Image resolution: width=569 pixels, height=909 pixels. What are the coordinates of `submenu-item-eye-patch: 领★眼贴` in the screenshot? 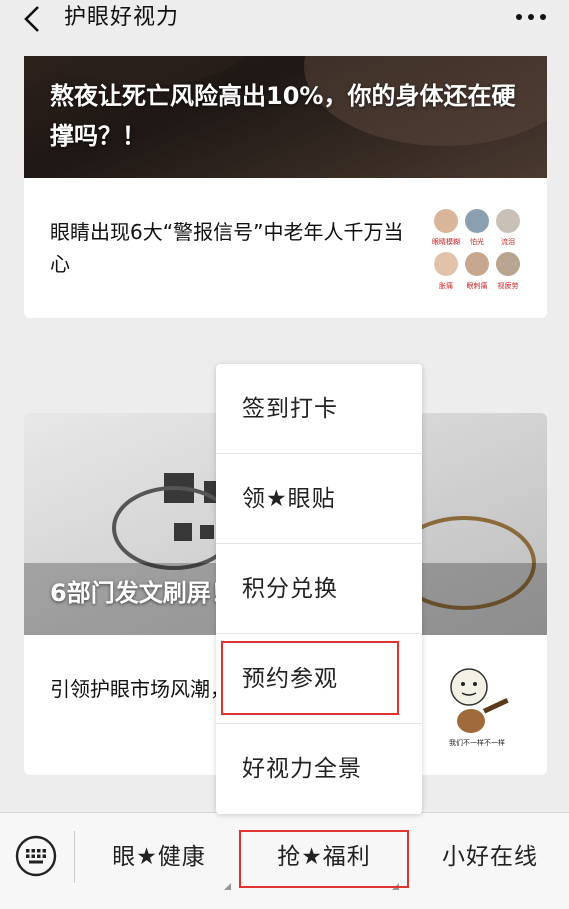 It's located at (319, 499).